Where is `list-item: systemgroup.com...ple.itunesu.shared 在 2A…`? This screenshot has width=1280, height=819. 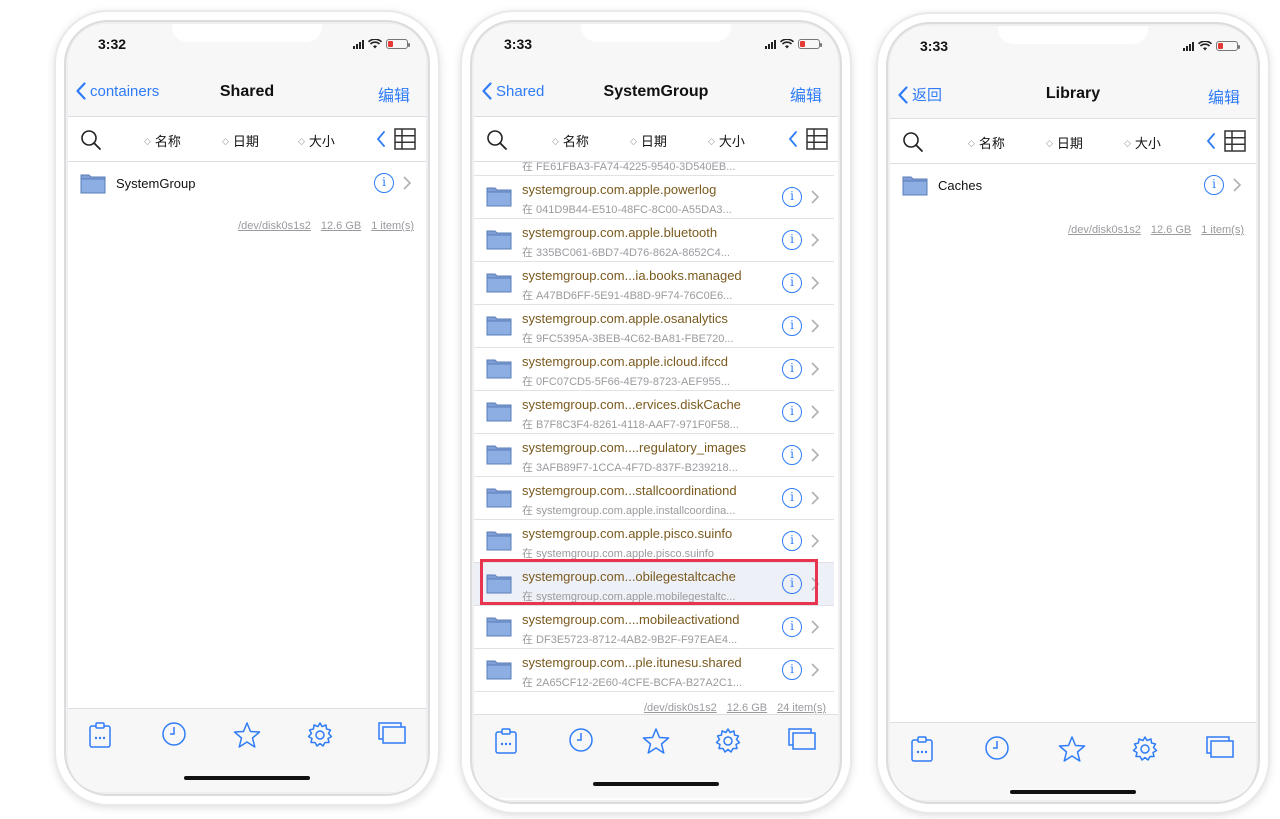 list-item: systemgroup.com...ple.itunesu.shared 在 2A… is located at coordinates (654, 670).